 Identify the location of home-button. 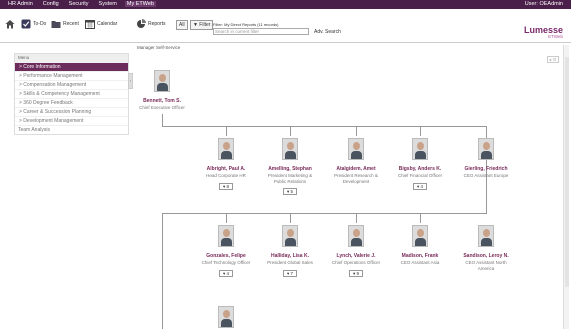
(10, 24).